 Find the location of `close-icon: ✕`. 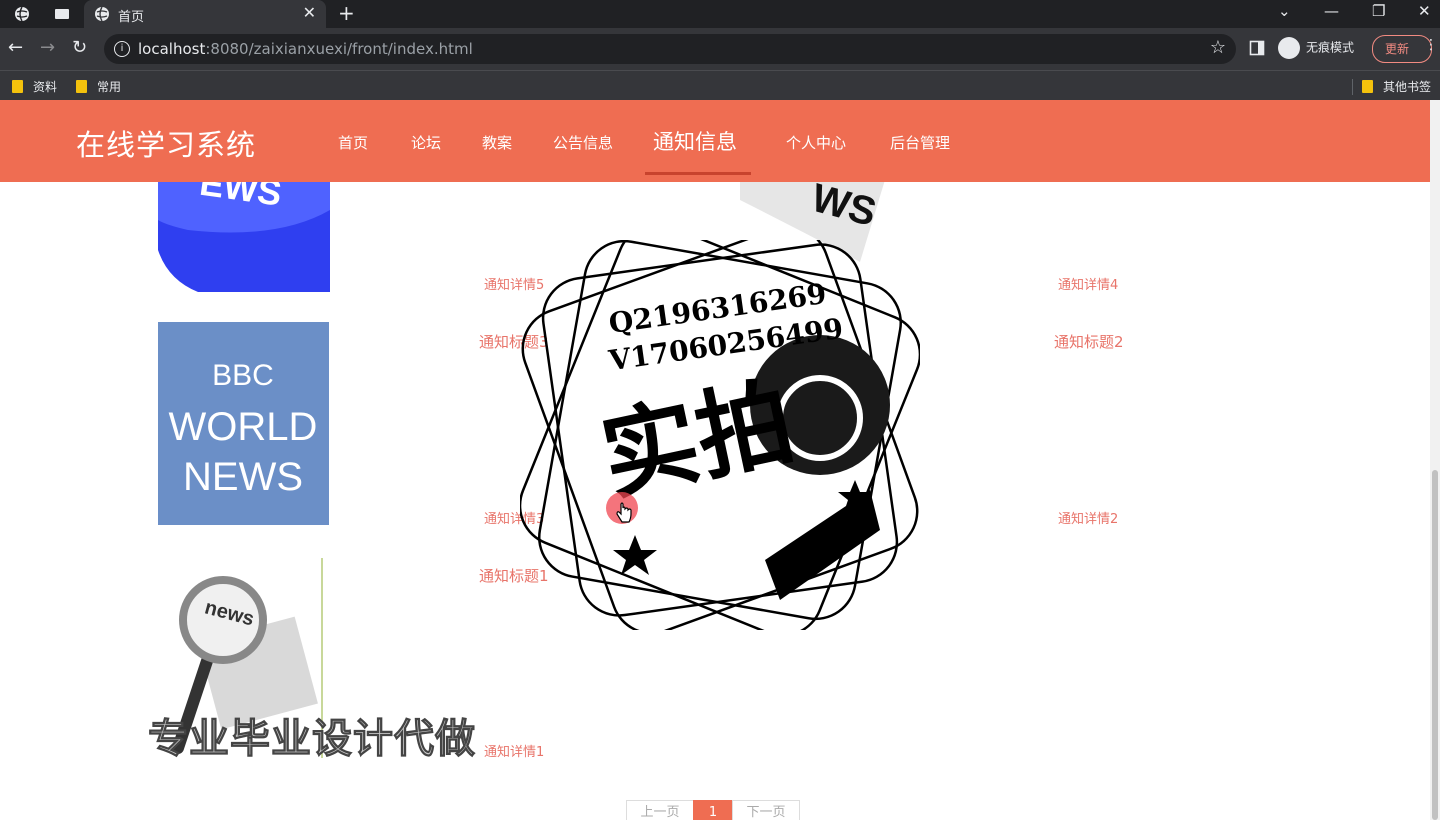

close-icon: ✕ is located at coordinates (309, 12).